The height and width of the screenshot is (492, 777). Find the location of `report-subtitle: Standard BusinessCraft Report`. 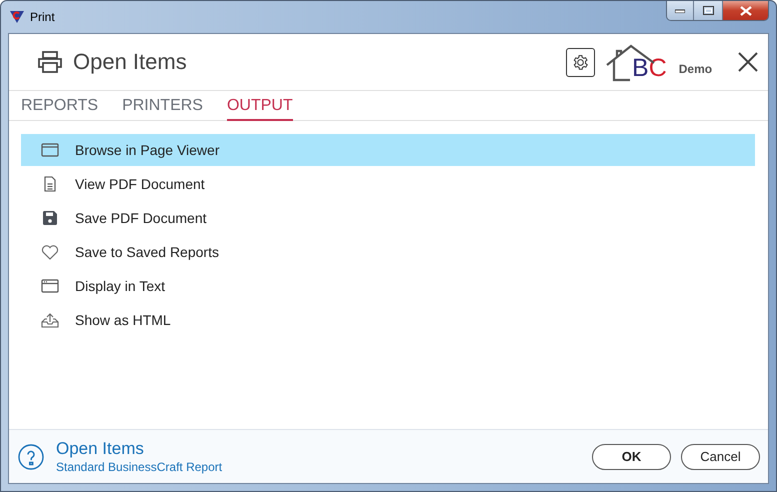

report-subtitle: Standard BusinessCraft Report is located at coordinates (140, 466).